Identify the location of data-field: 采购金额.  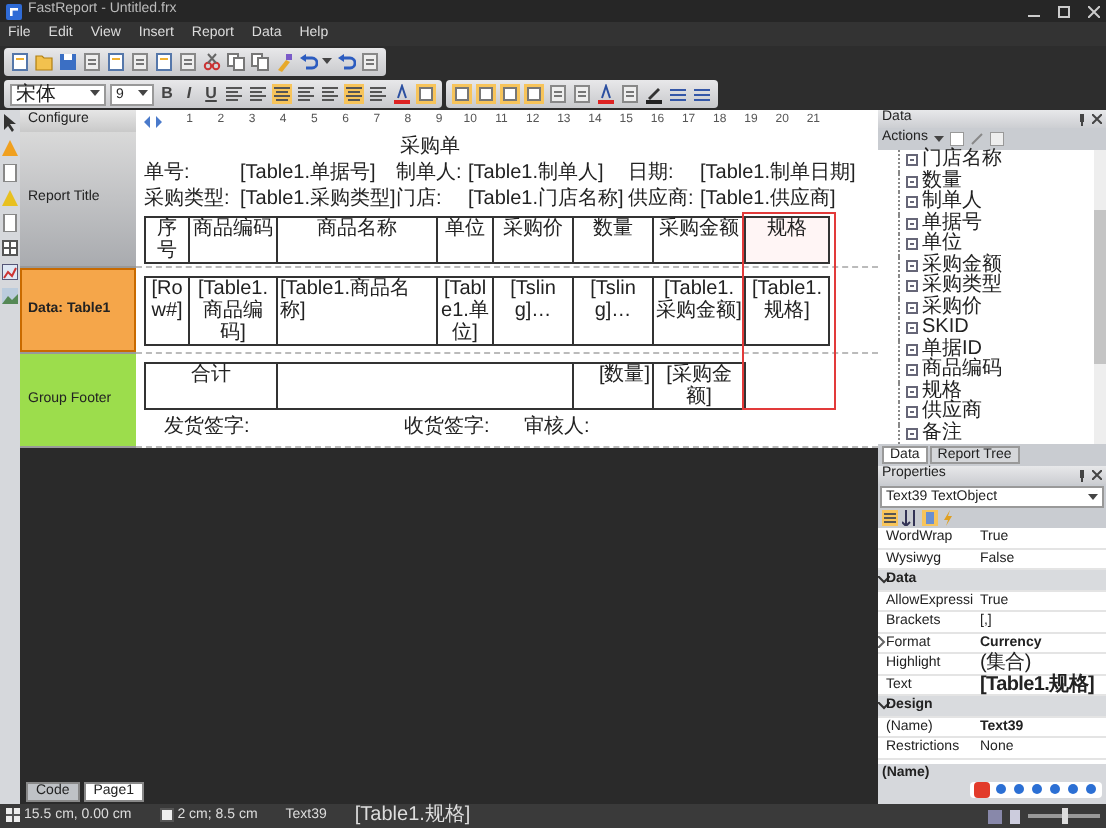
(962, 265).